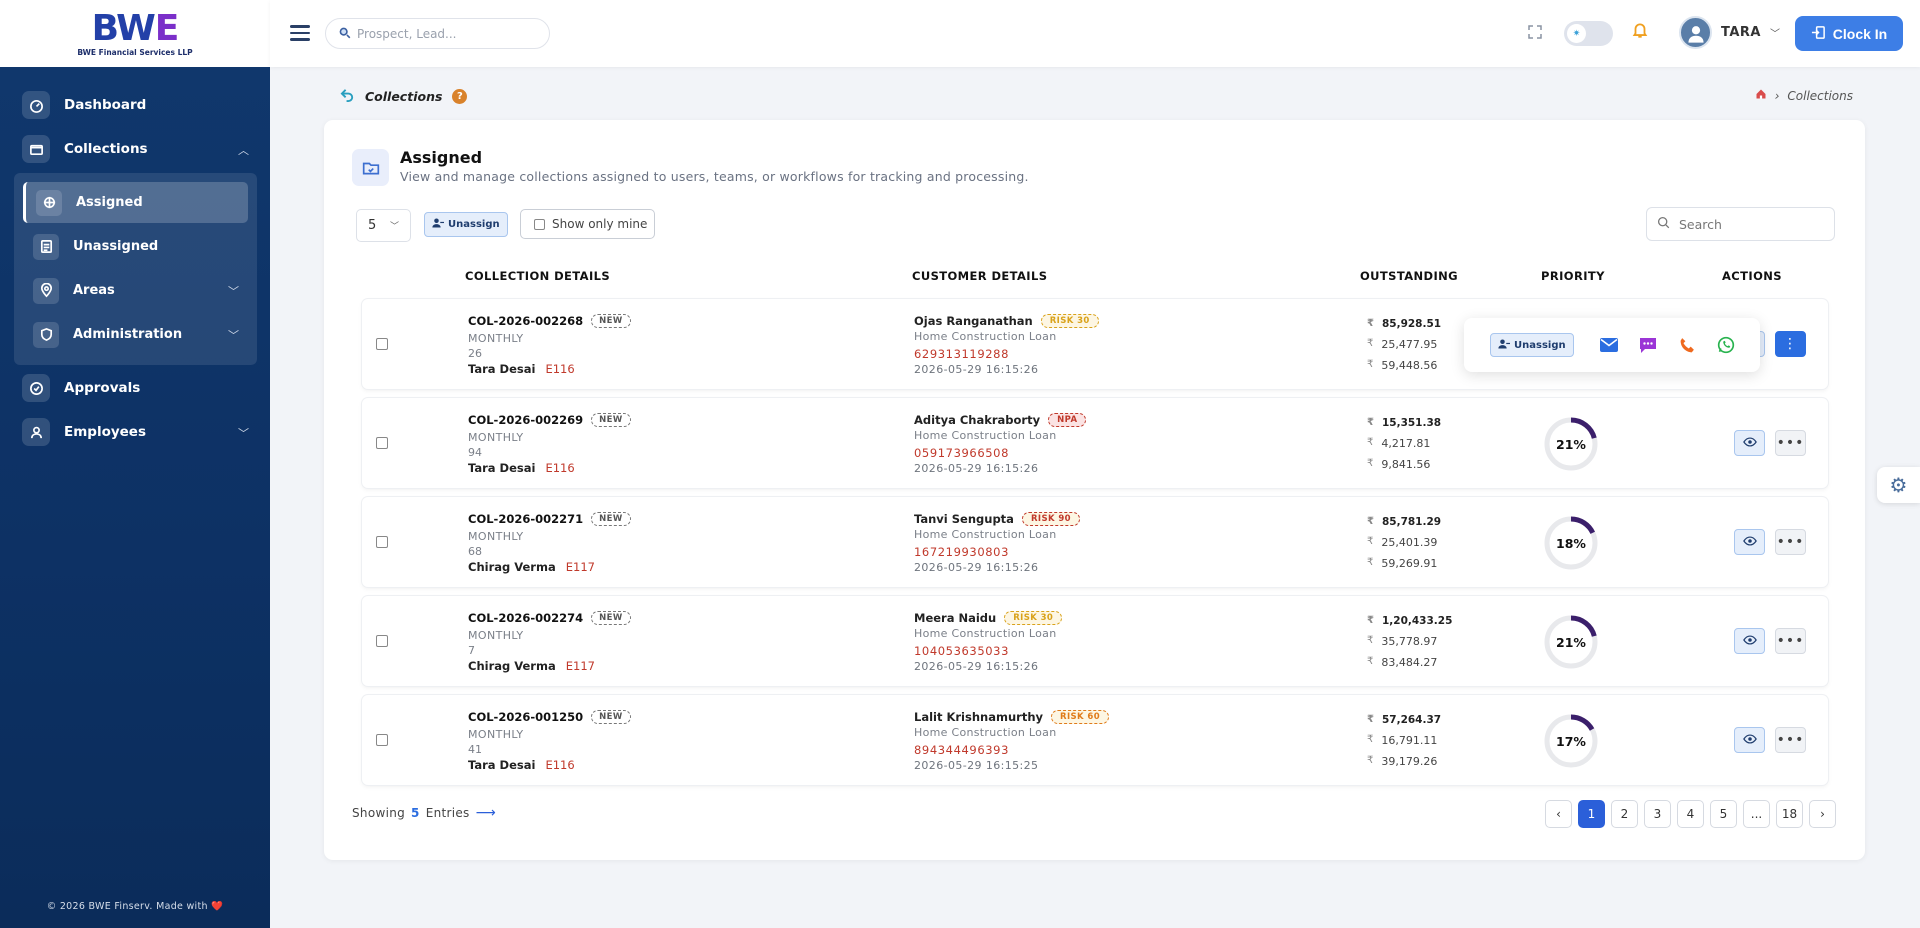 This screenshot has height=928, width=1920. Describe the element at coordinates (1591, 814) in the screenshot. I see `page-1-button: 1` at that location.